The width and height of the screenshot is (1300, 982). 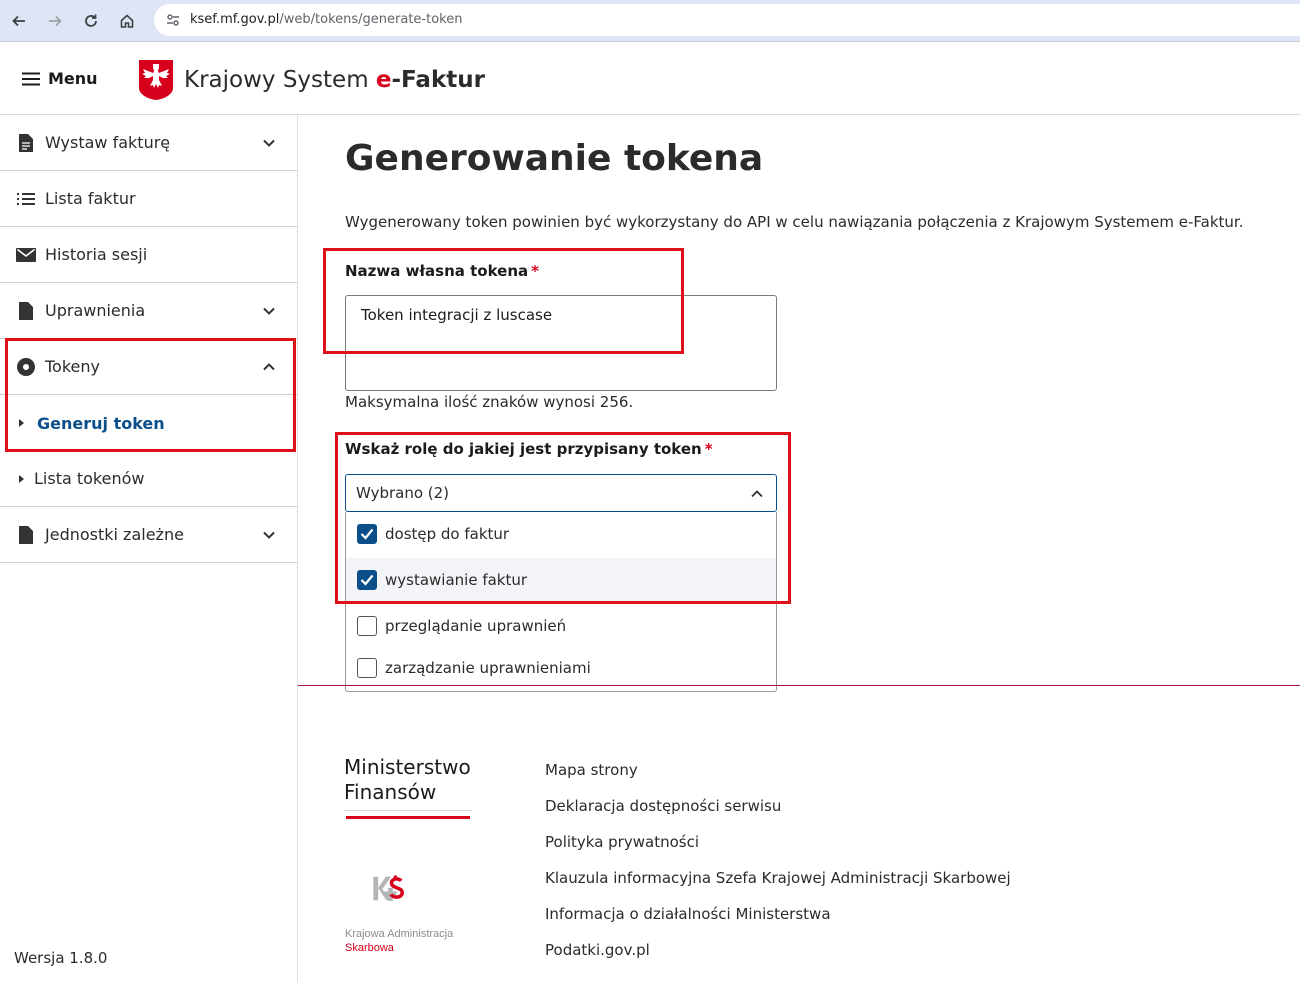 I want to click on token-name-label: Nazwa własna tokena *, so click(x=442, y=271).